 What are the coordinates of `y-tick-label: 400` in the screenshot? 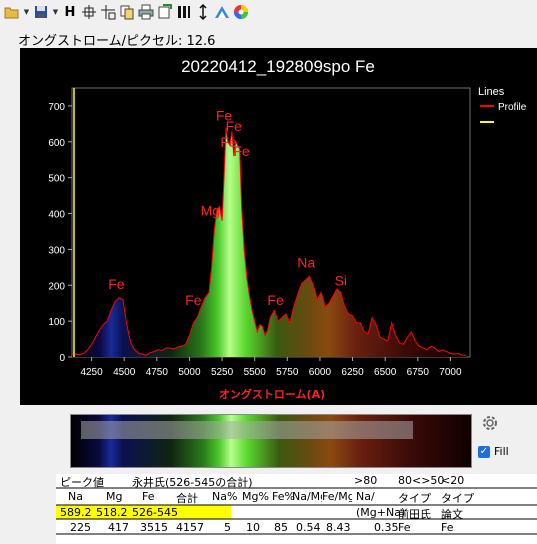 It's located at (56, 215).